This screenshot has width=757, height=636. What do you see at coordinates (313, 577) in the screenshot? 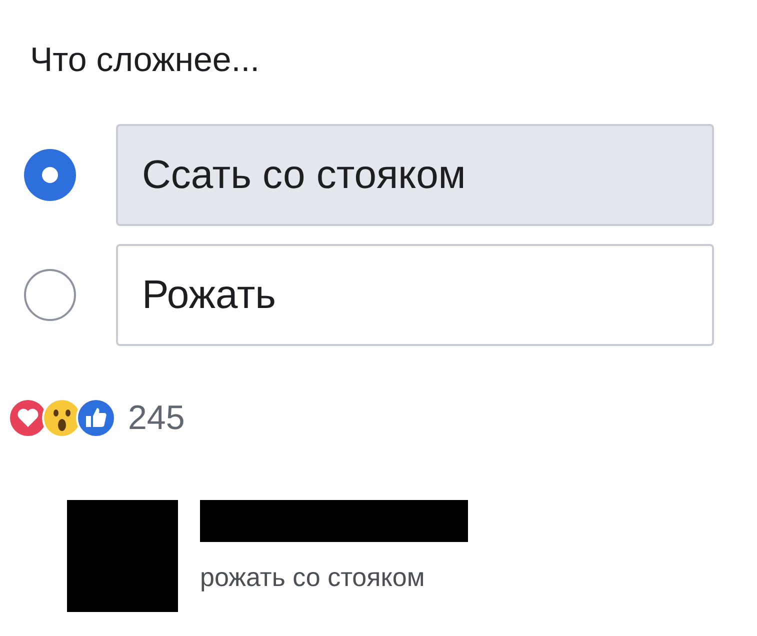
I see `comment-text: рожать со стояком` at bounding box center [313, 577].